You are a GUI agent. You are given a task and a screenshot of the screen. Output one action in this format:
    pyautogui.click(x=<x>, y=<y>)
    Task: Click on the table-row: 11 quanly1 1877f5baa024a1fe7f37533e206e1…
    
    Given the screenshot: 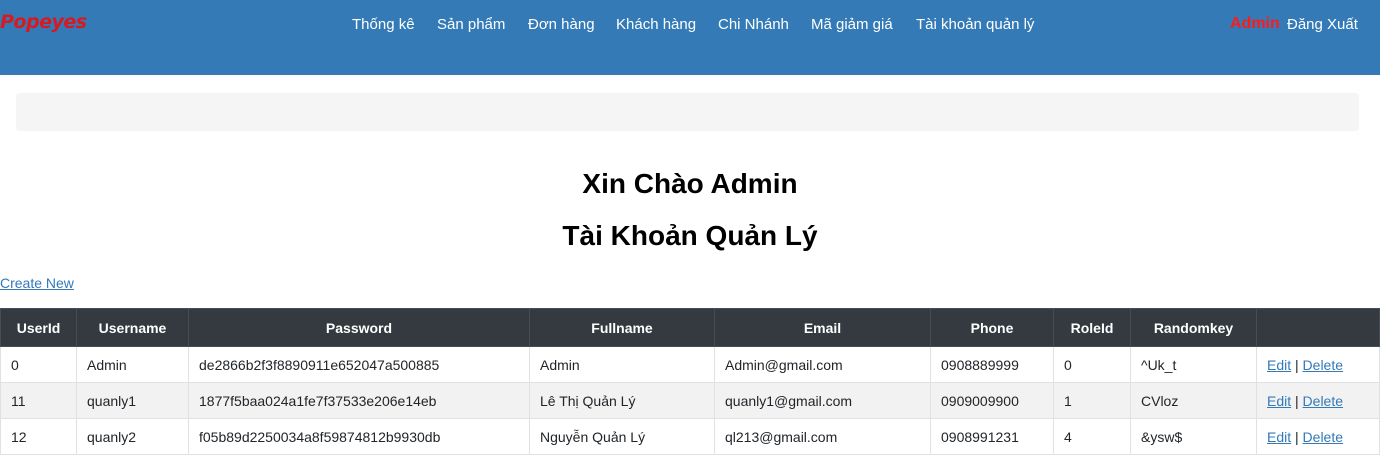 What is the action you would take?
    pyautogui.click(x=690, y=400)
    